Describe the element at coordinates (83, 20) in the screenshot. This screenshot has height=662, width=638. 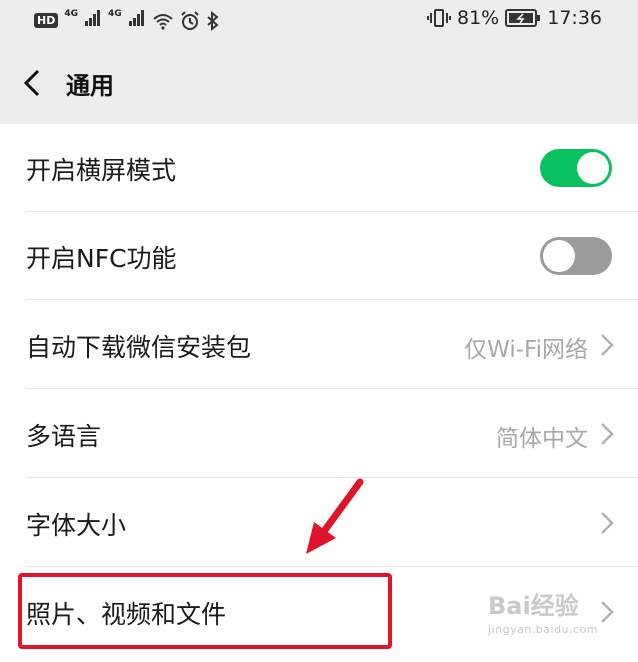
I see `signal-icon-1: 4G` at that location.